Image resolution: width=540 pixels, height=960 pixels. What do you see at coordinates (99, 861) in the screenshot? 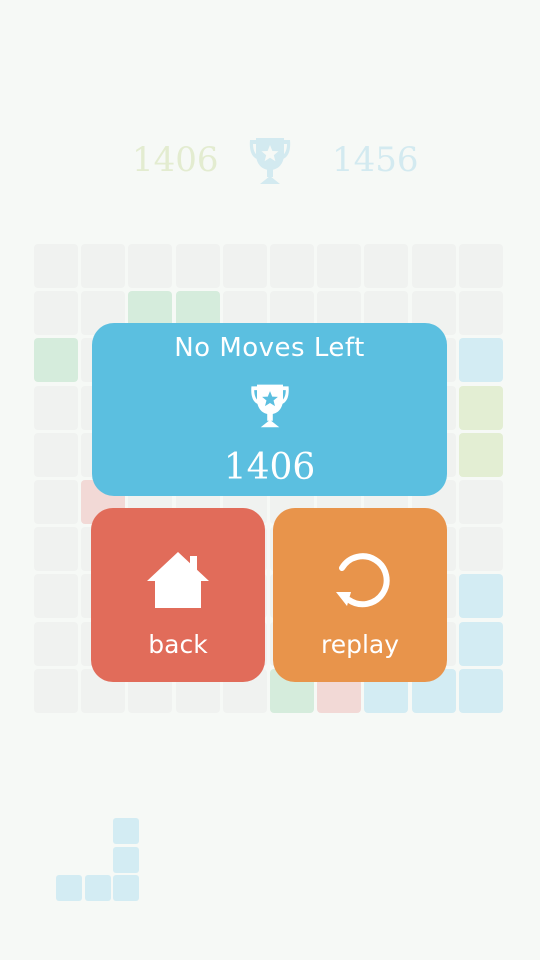
I see `next-piece-tray` at bounding box center [99, 861].